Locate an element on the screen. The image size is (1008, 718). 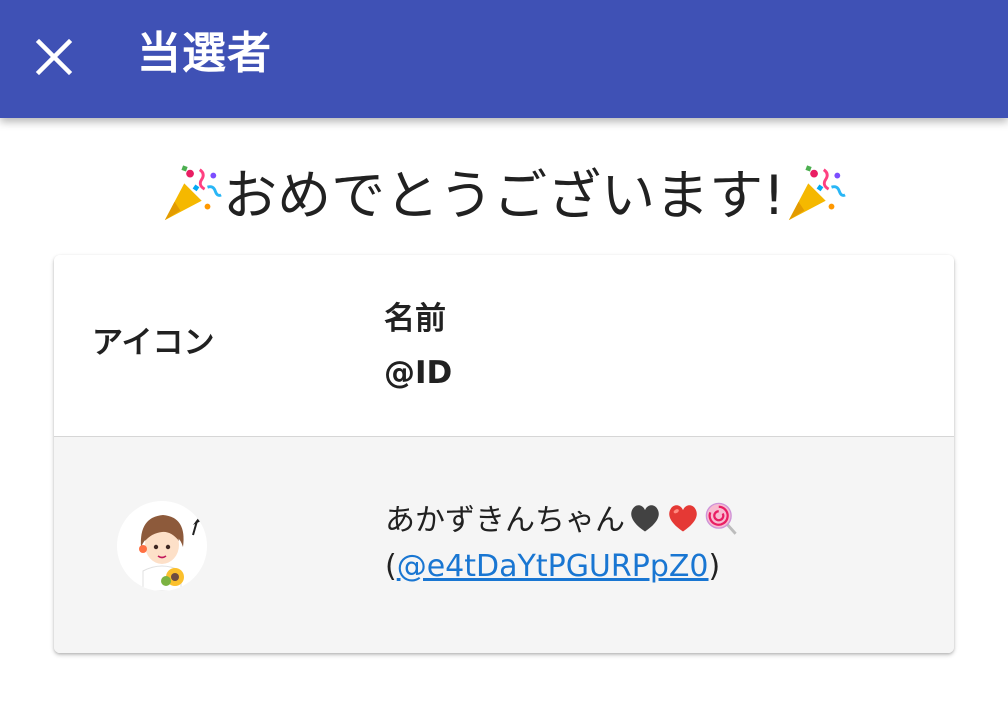
close-button is located at coordinates (54, 57).